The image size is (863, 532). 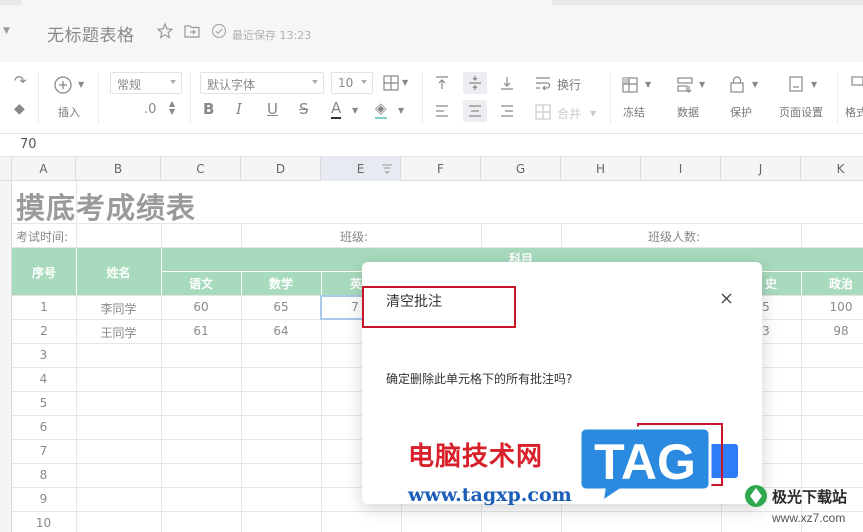 I want to click on font-color-icon: A, so click(x=336, y=110).